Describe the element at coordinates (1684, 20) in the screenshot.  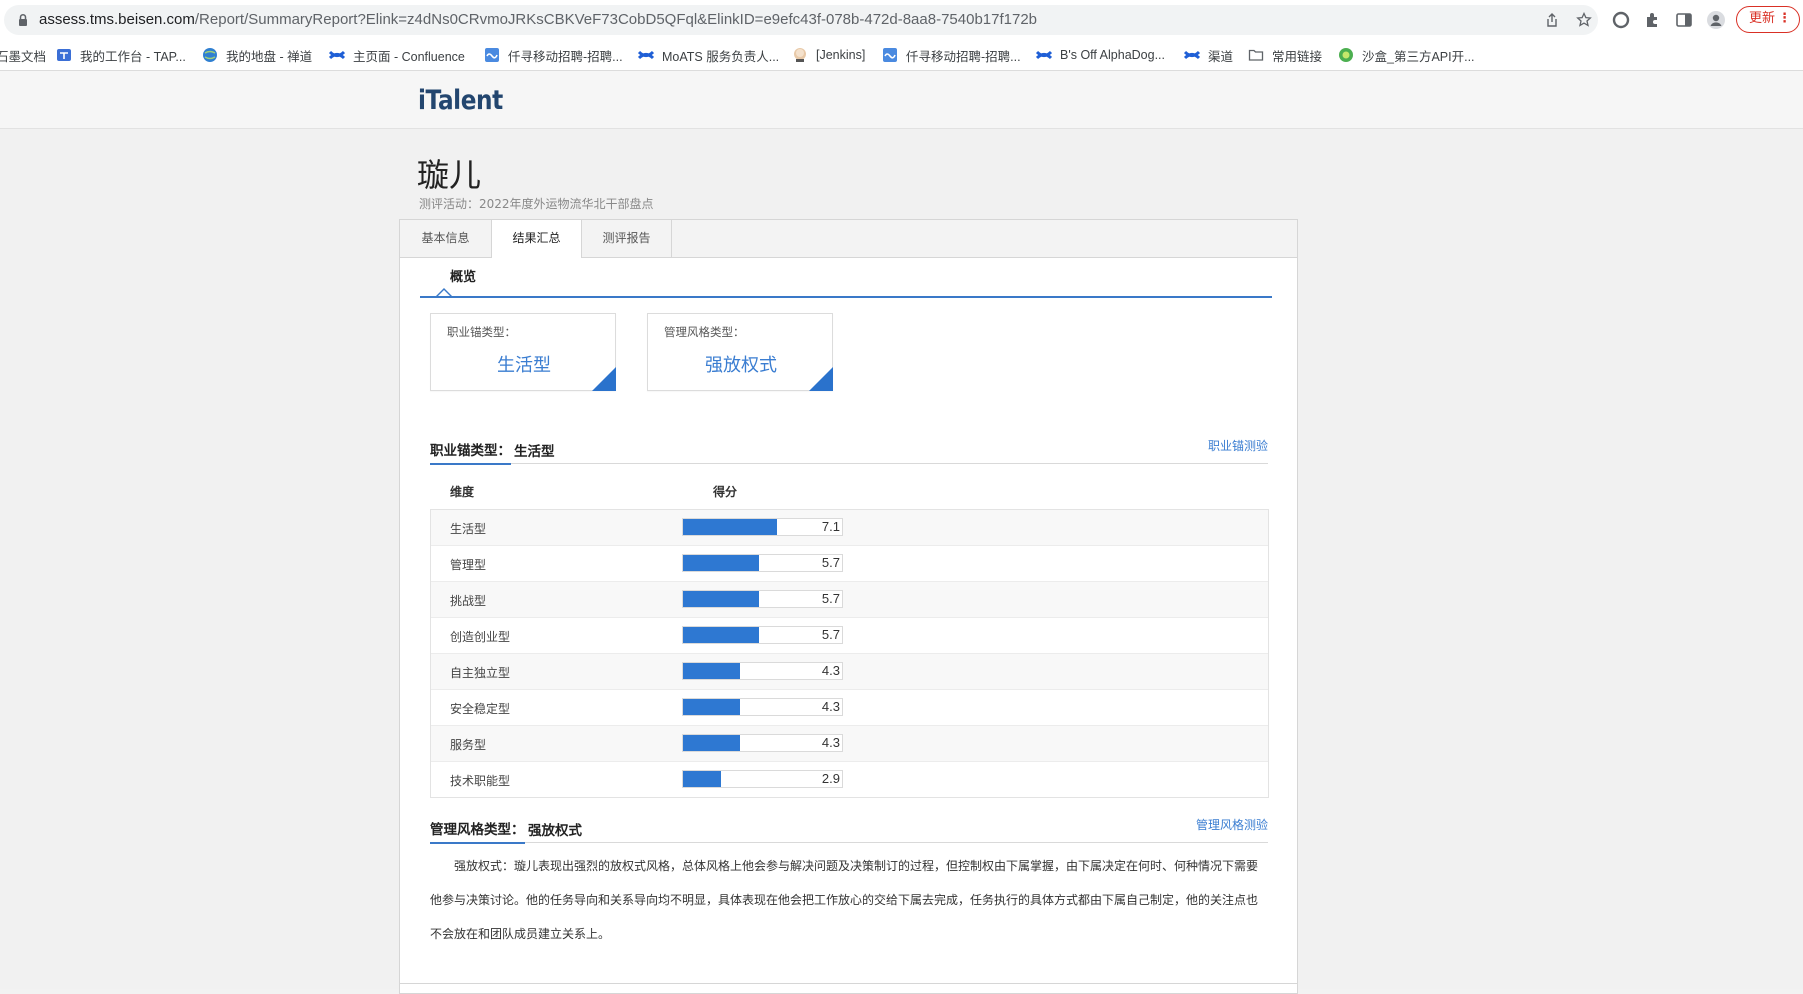
I see `side-panel-icon` at that location.